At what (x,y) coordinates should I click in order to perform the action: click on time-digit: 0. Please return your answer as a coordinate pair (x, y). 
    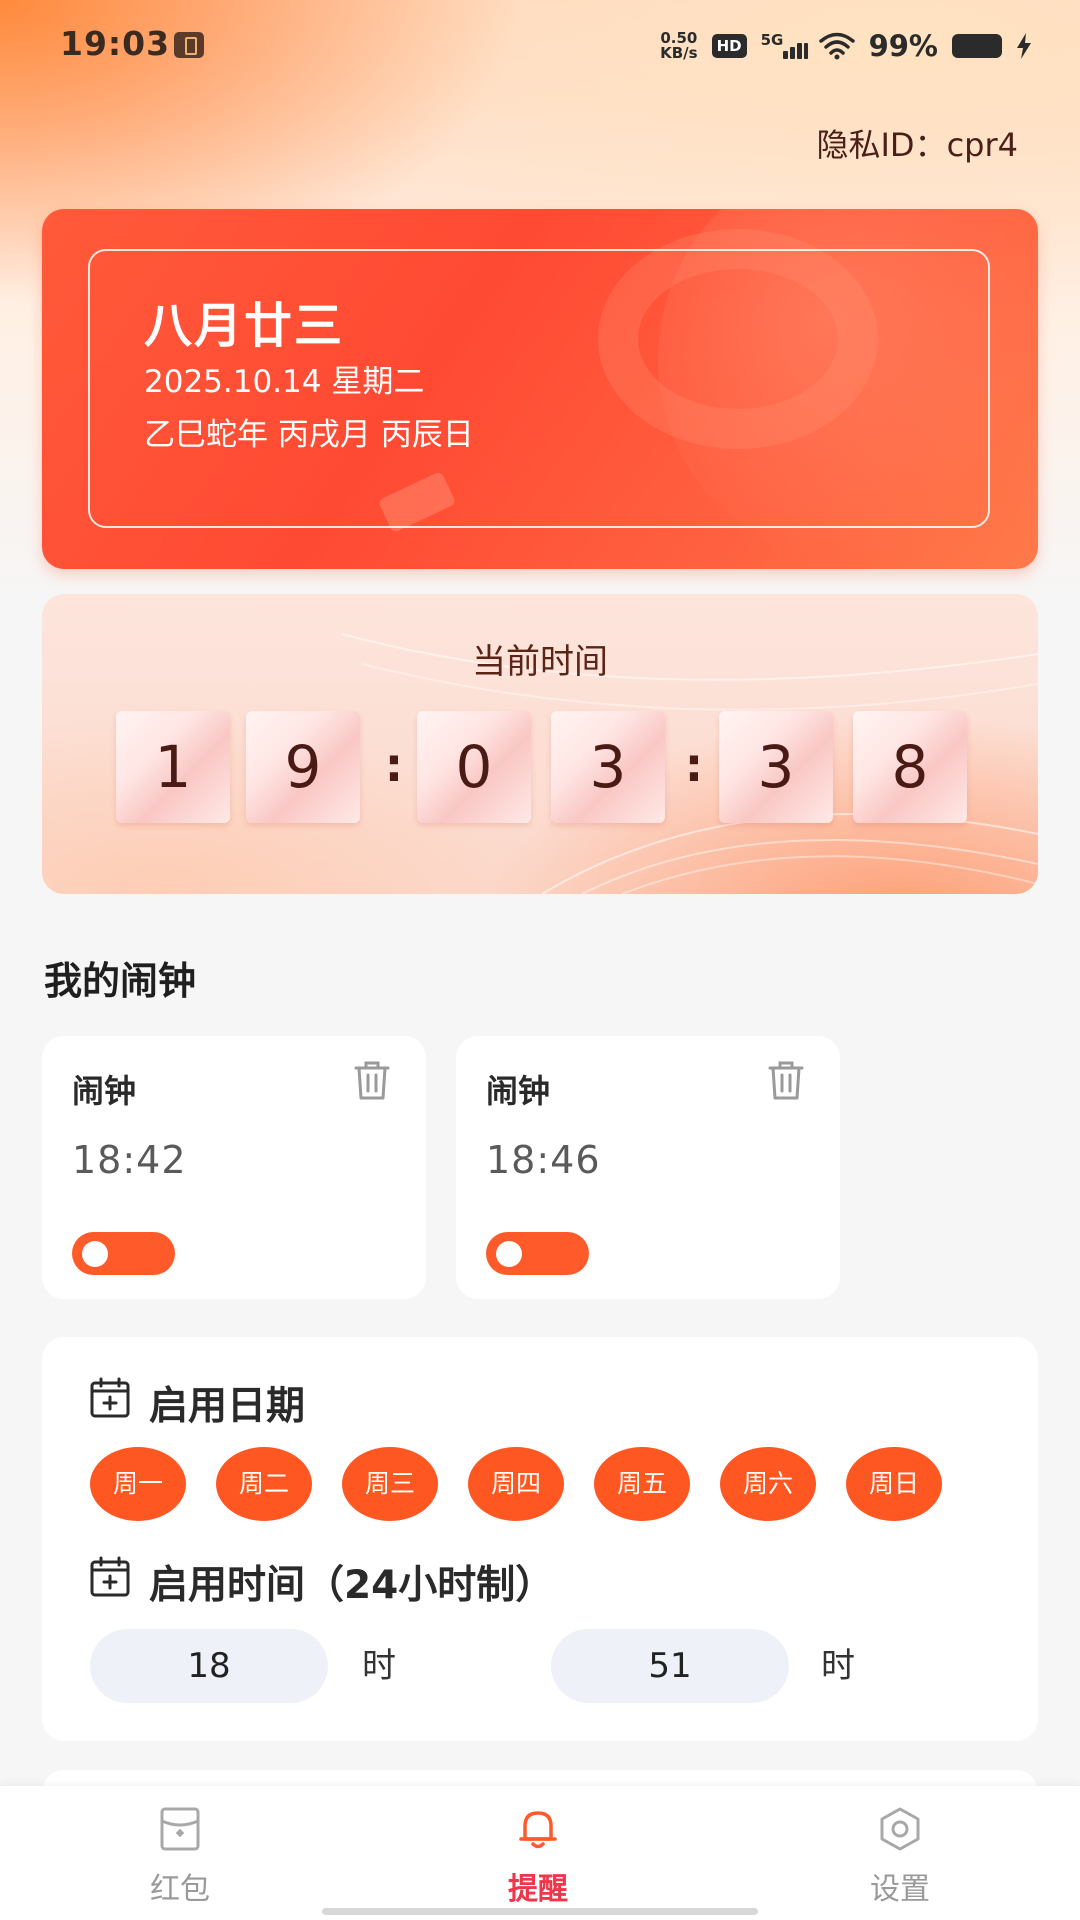
    Looking at the image, I should click on (474, 767).